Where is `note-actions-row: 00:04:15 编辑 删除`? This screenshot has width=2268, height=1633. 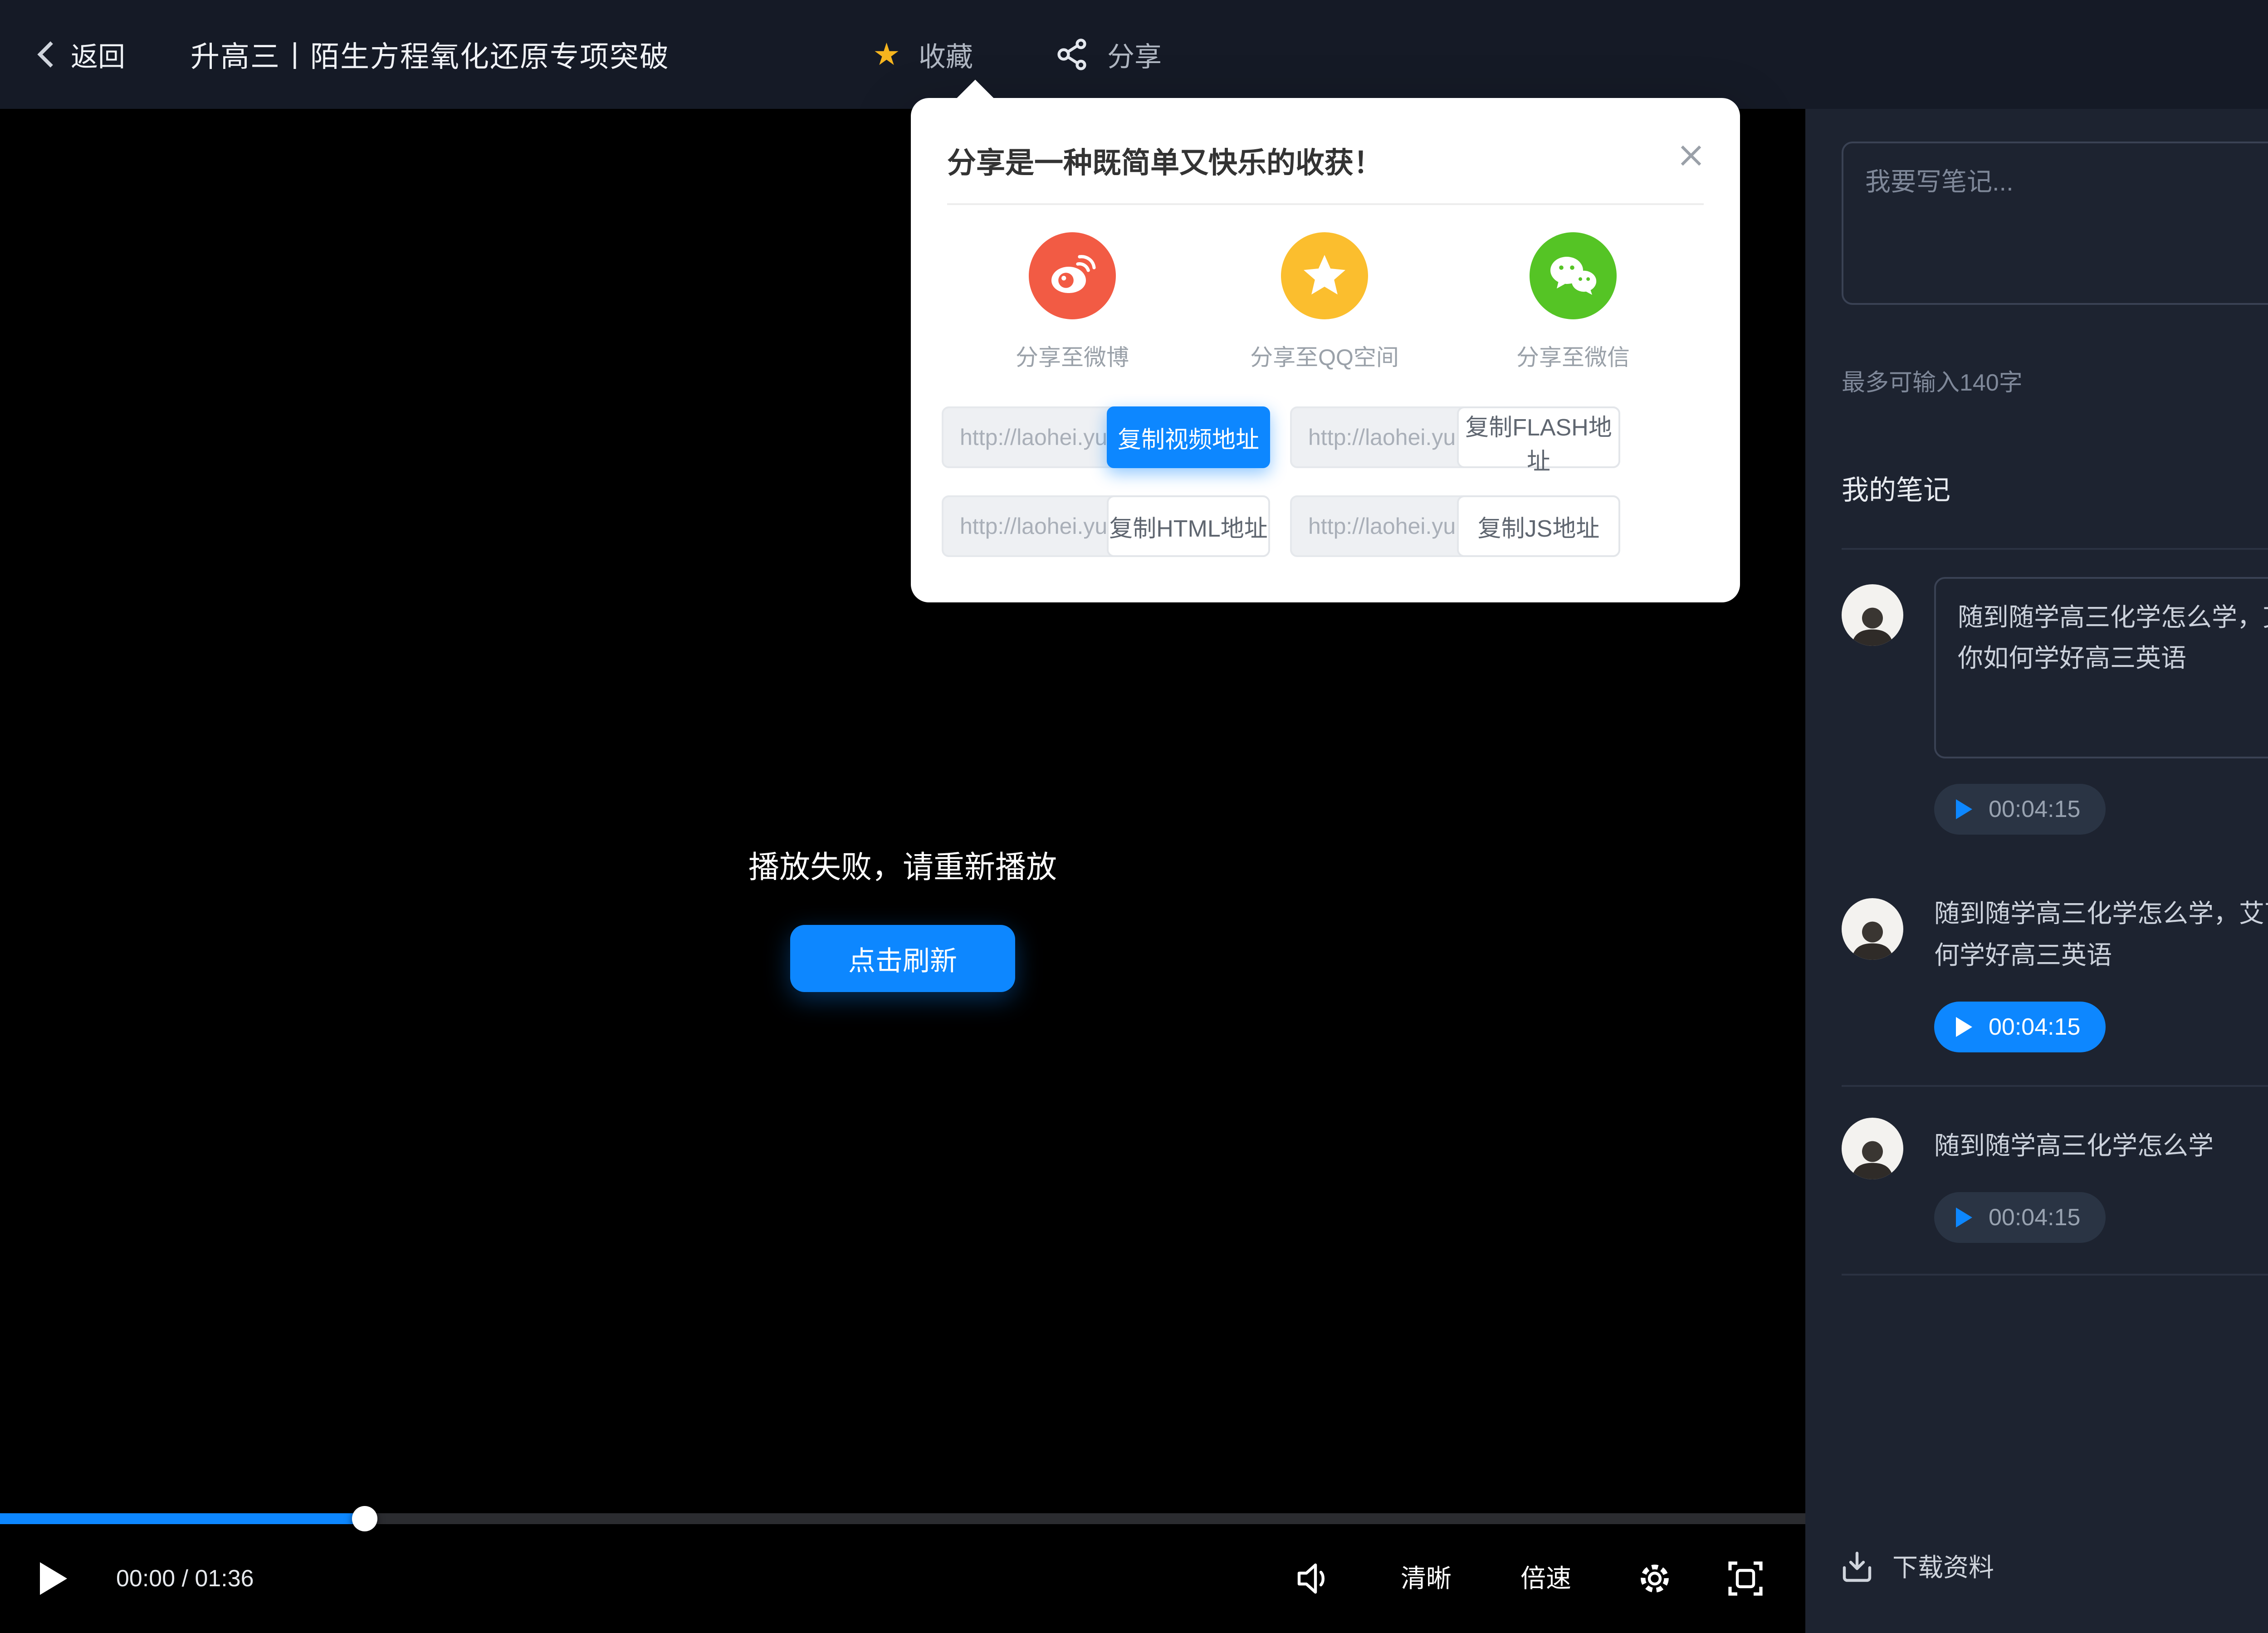
note-actions-row: 00:04:15 编辑 删除 is located at coordinates (2101, 1027).